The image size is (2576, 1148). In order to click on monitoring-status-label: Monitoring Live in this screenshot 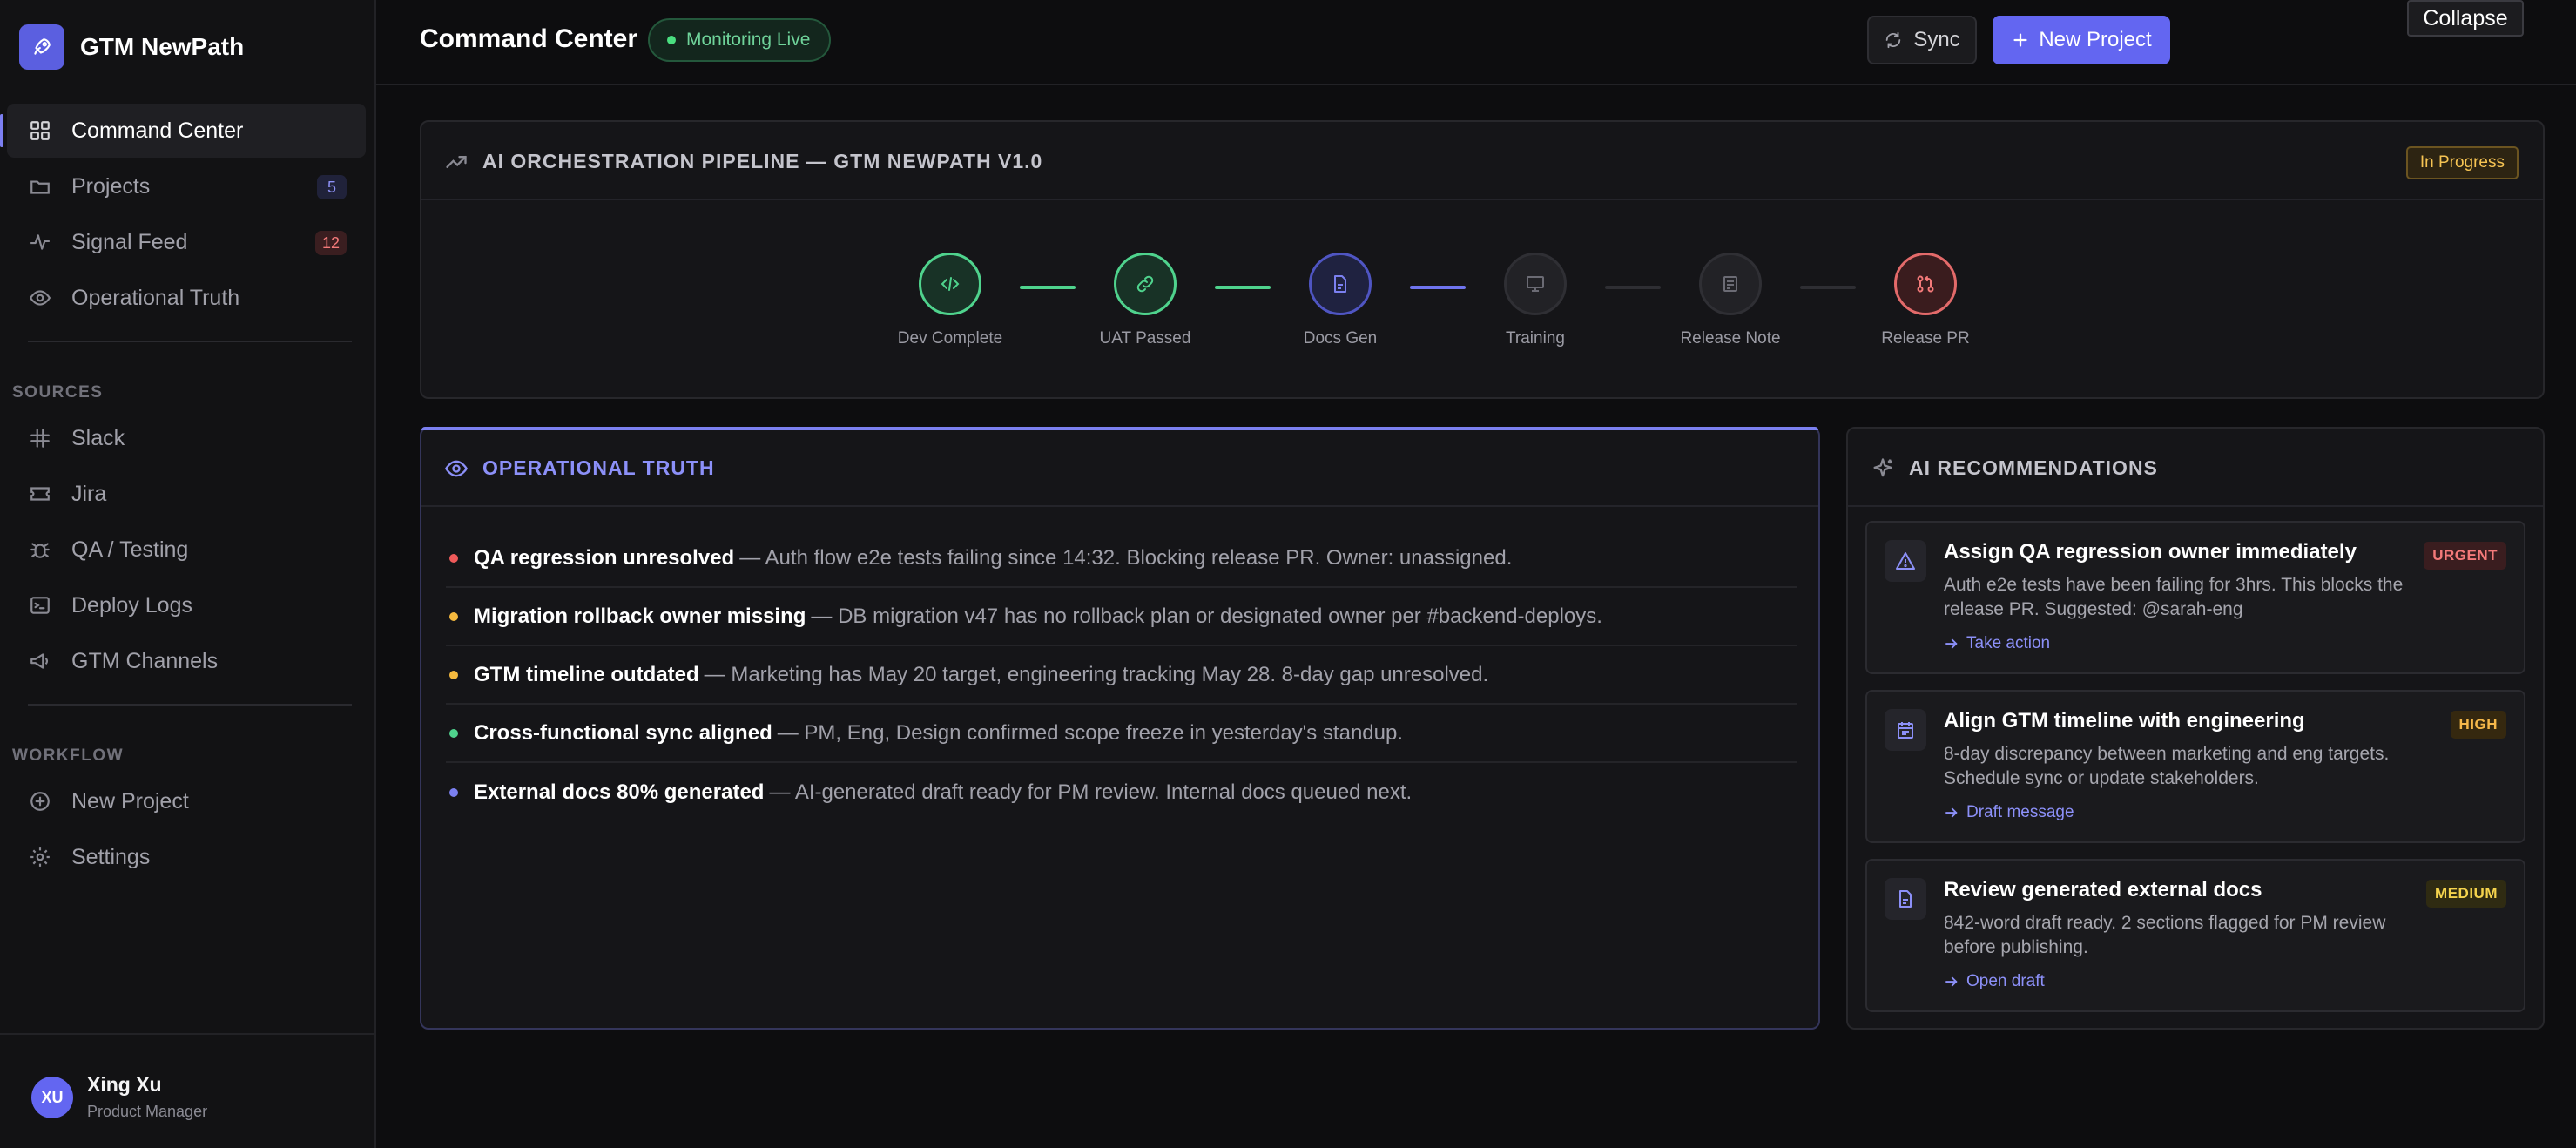, I will do `click(748, 40)`.